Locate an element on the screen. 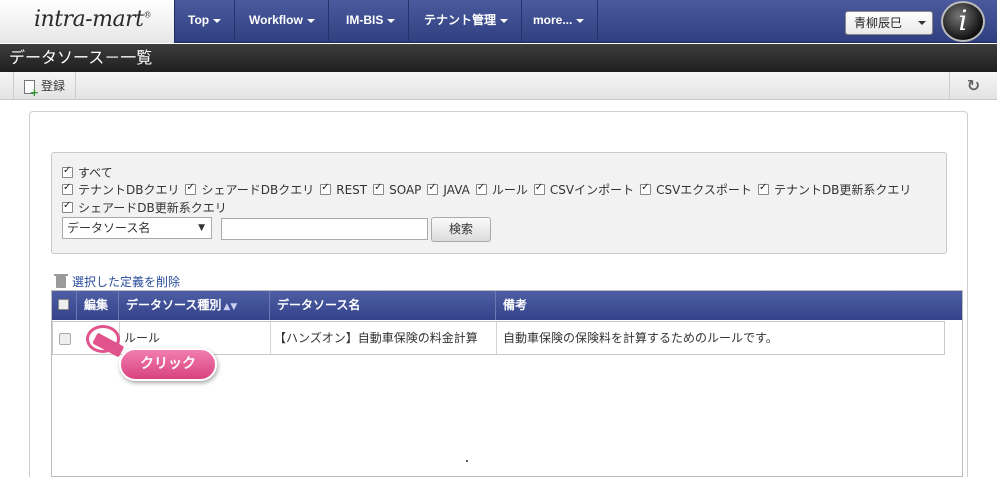 This screenshot has height=477, width=997. table-header: 編集 データソース種別 ▲▼ データソース名 備考 is located at coordinates (507, 305).